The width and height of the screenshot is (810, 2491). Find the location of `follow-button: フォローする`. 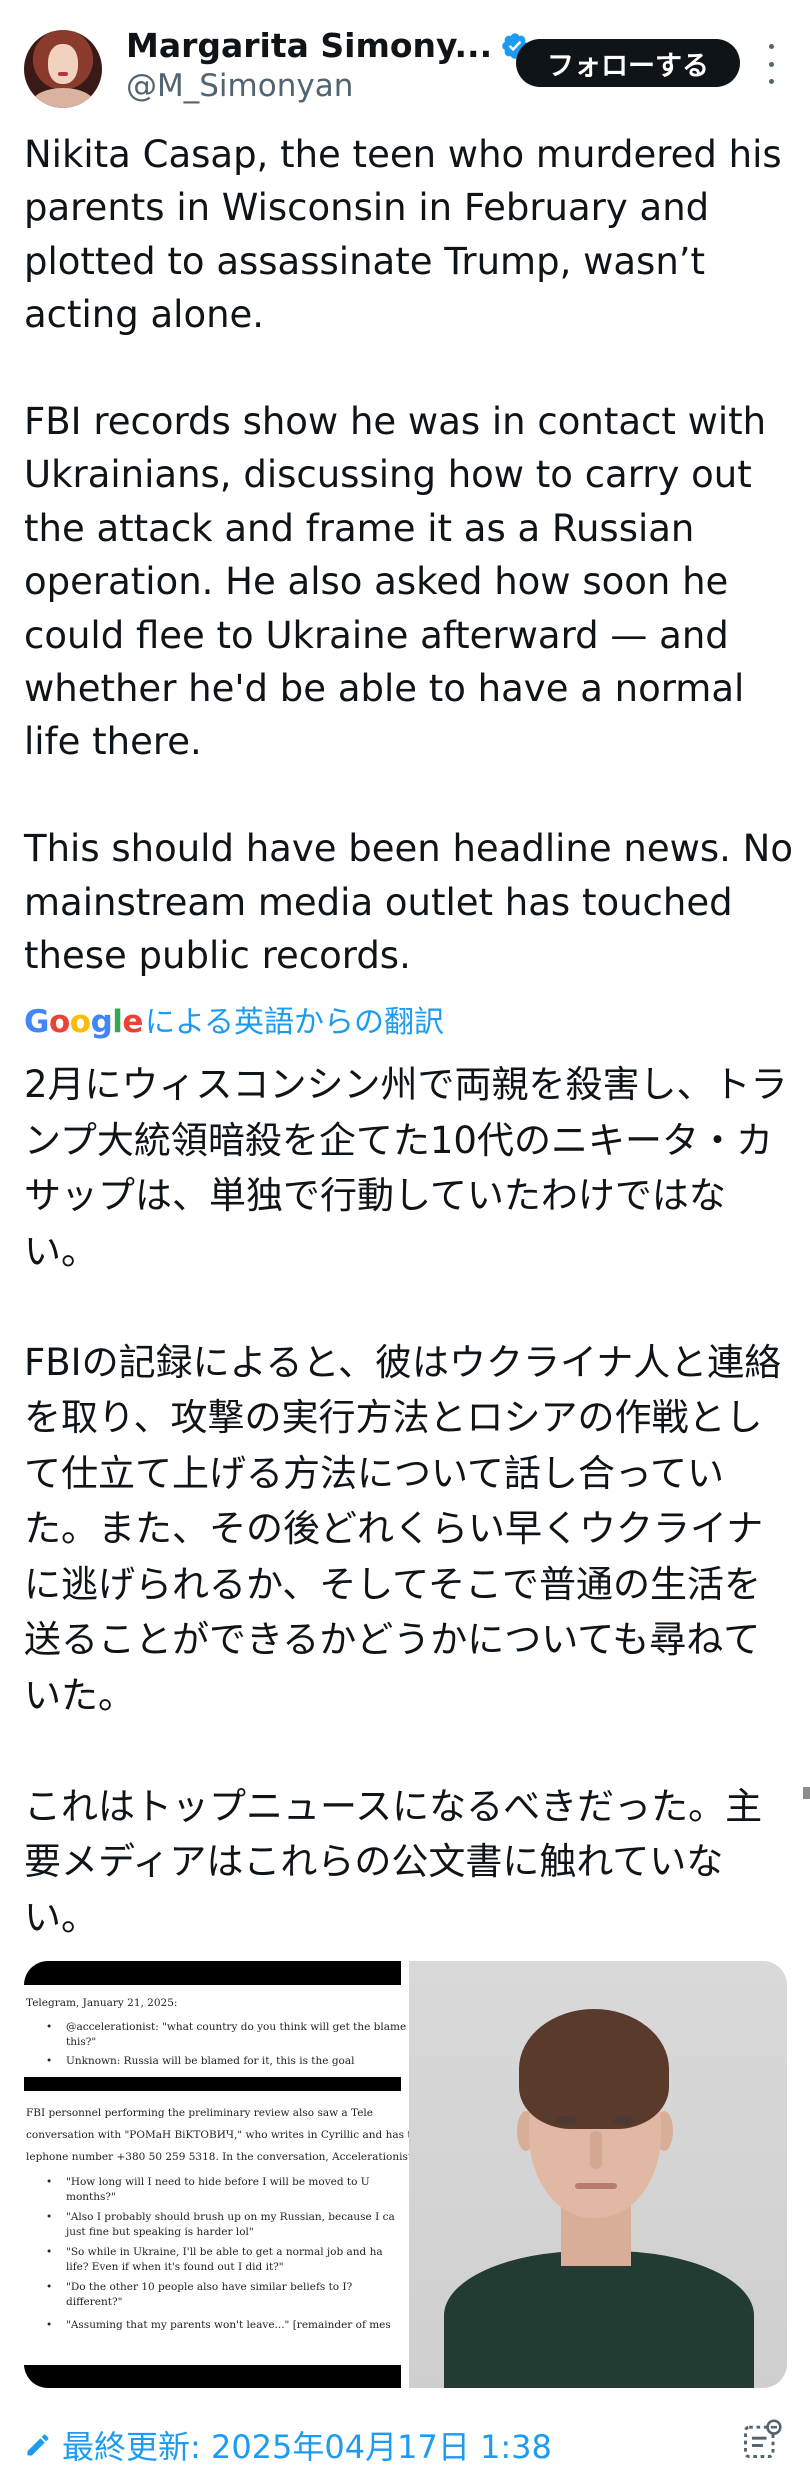

follow-button: フォローする is located at coordinates (628, 63).